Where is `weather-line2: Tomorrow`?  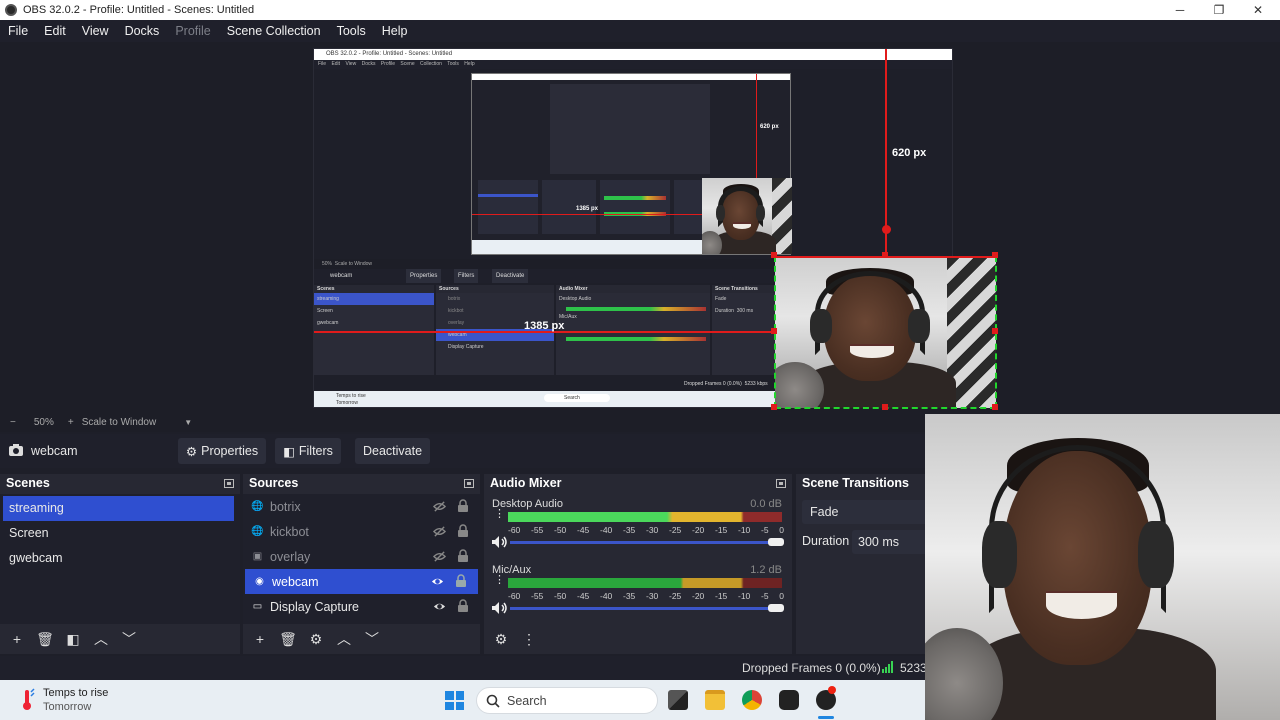 weather-line2: Tomorrow is located at coordinates (67, 707).